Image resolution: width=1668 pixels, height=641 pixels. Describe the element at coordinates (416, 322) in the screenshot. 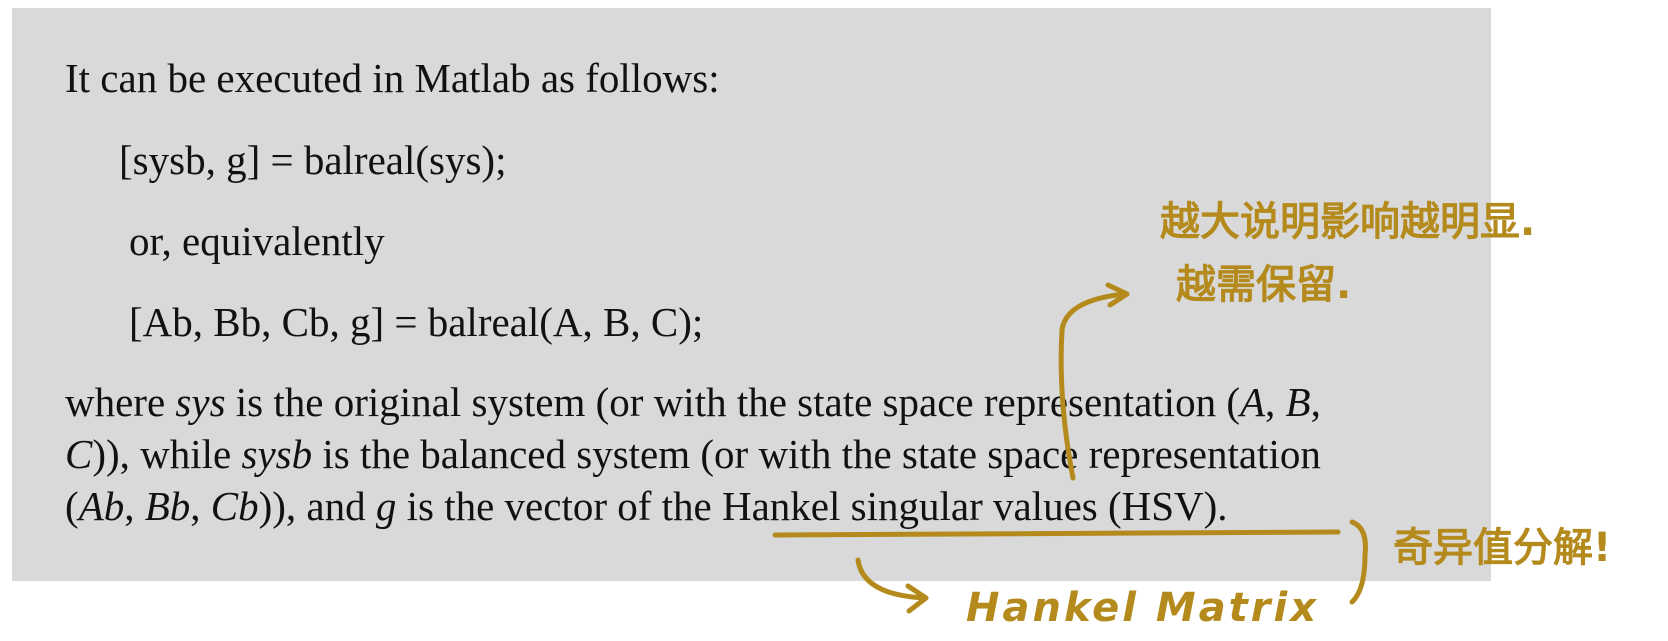

I see `code-line-2: [Ab, Bb, Cb, g] = balreal(A, B, C);` at that location.